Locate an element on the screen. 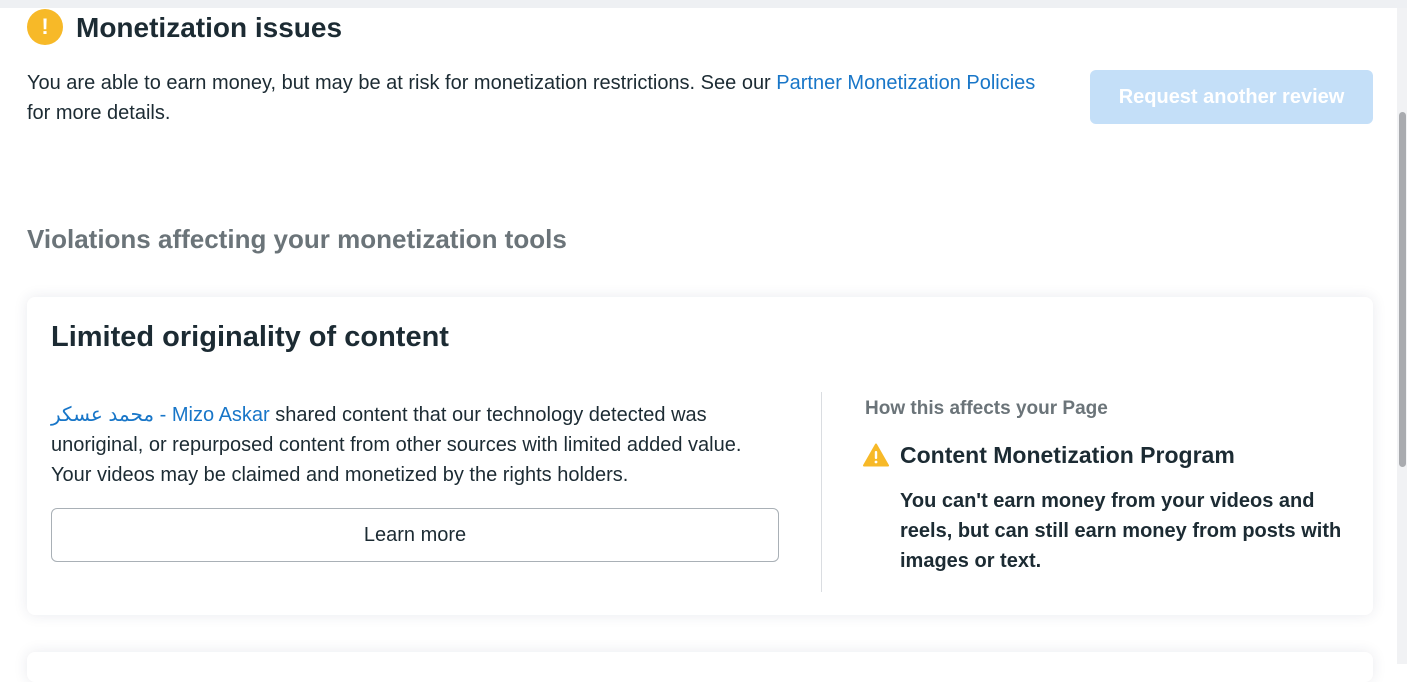  program-title: Content Monetization Program is located at coordinates (1067, 455).